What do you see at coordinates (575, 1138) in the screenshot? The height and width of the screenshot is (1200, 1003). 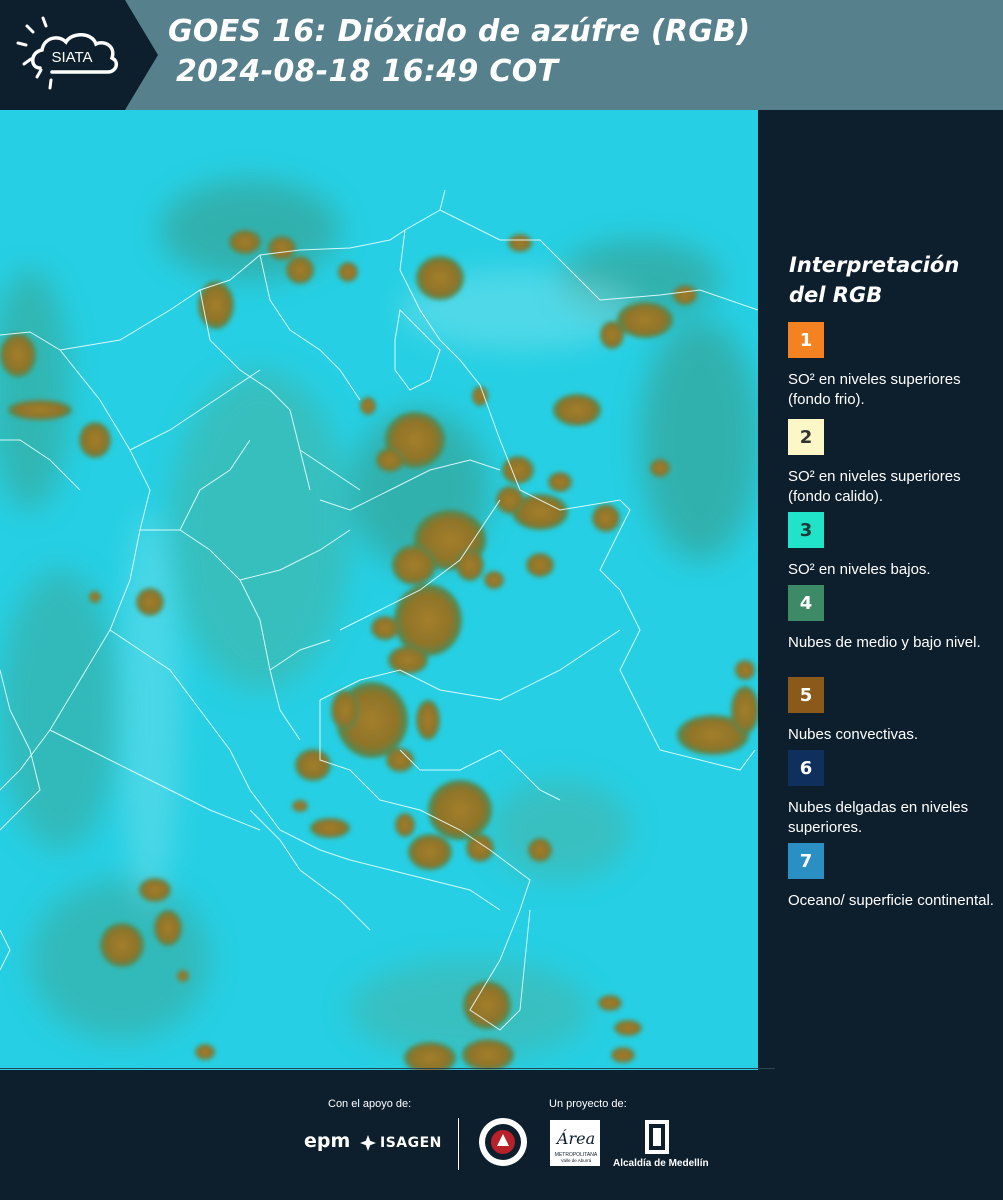 I see `area-logo-text: Área` at bounding box center [575, 1138].